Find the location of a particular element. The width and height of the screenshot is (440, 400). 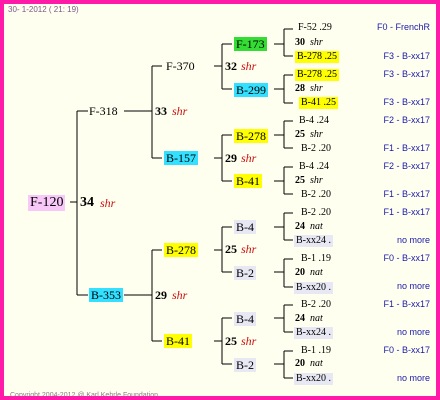

gen2-label: F-370 is located at coordinates (180, 66).